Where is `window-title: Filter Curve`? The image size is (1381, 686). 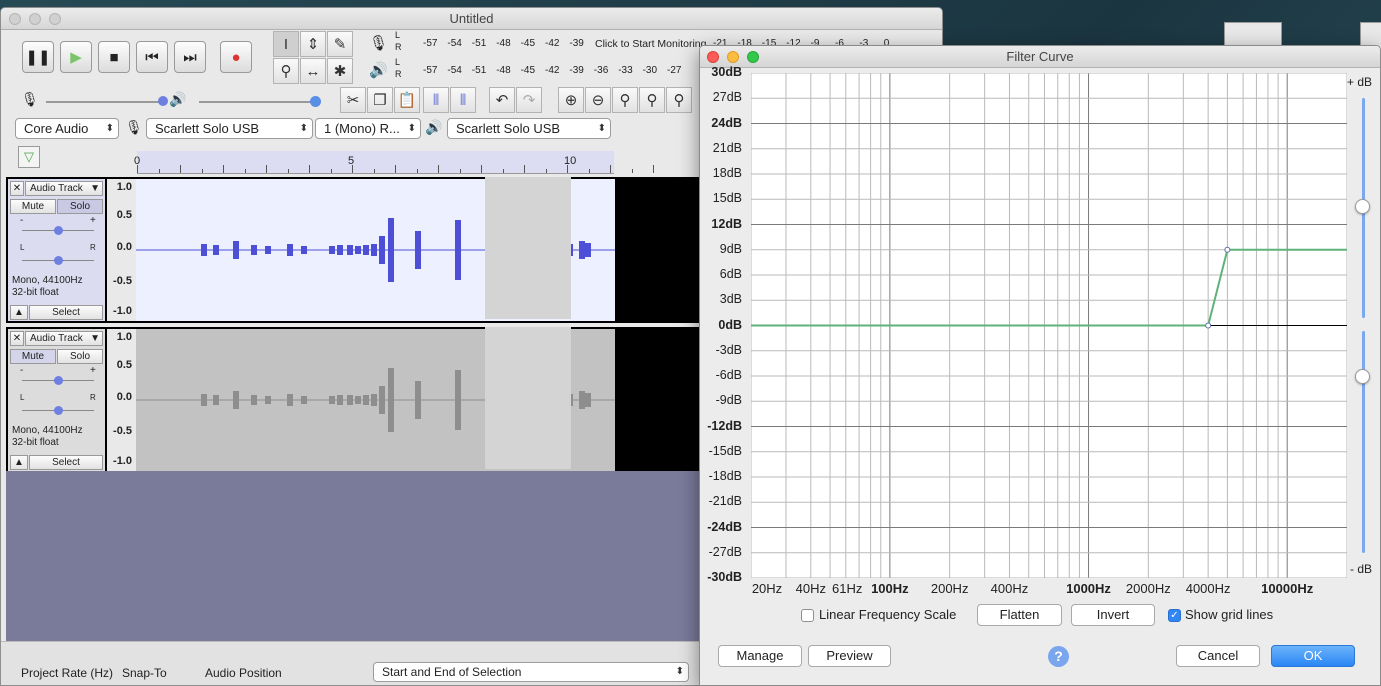
window-title: Filter Curve is located at coordinates (1040, 56).